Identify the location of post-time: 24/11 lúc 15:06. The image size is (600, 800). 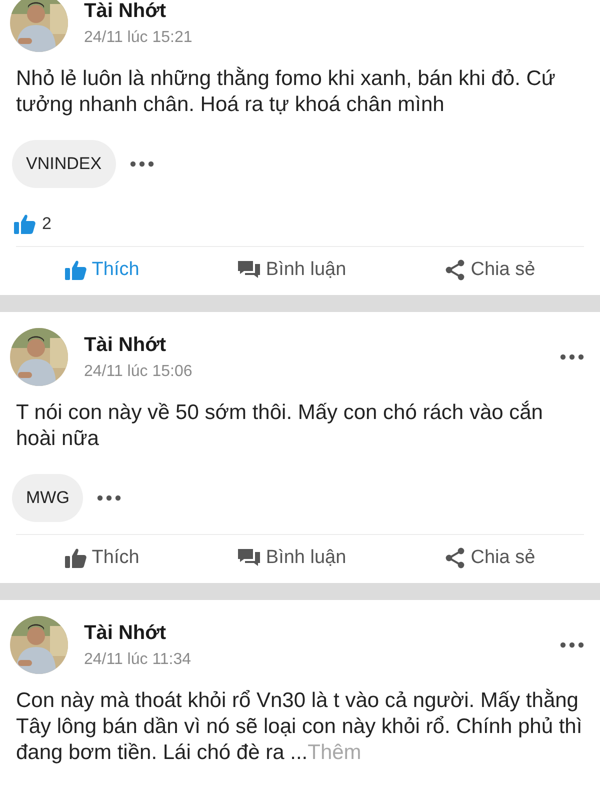
(138, 371).